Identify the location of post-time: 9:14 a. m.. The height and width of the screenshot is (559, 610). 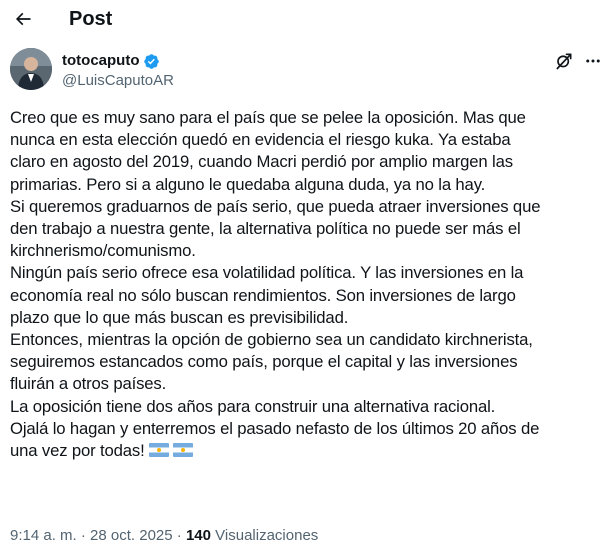
(43, 535).